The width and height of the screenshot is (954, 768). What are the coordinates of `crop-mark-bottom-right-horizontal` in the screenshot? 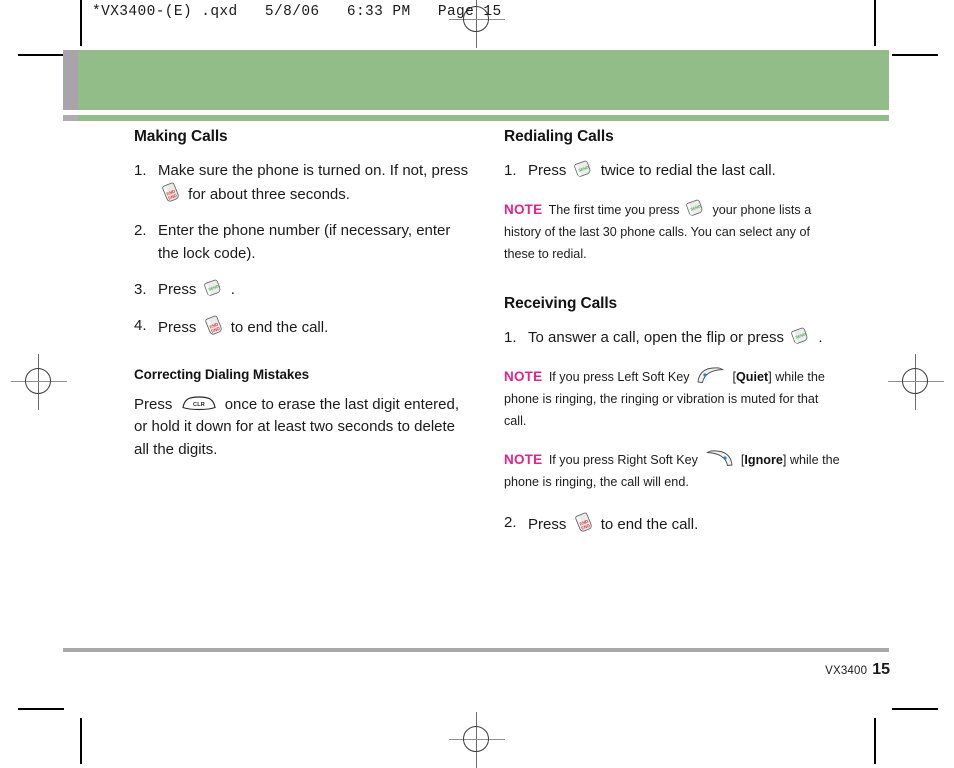 It's located at (915, 709).